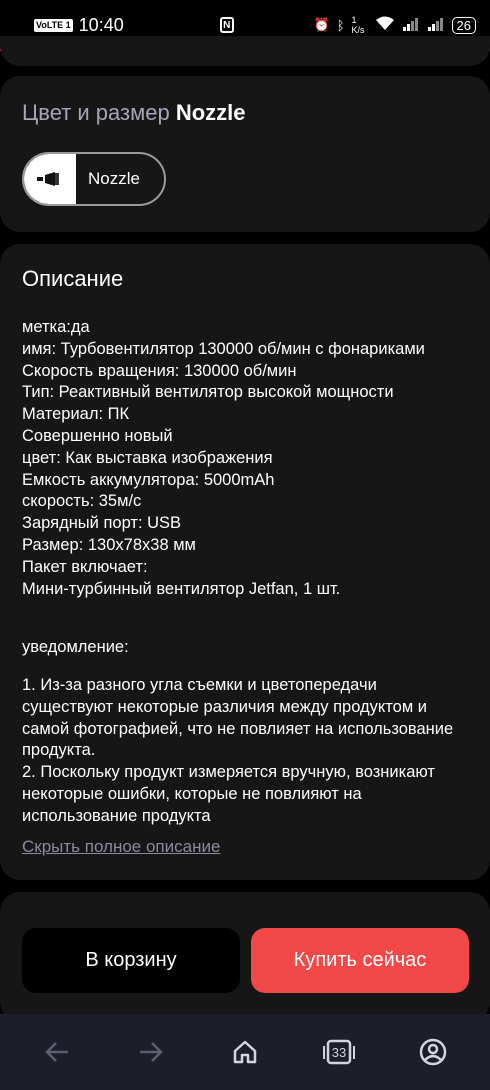 The height and width of the screenshot is (1090, 490). I want to click on browser-nav-bar: 33, so click(245, 1052).